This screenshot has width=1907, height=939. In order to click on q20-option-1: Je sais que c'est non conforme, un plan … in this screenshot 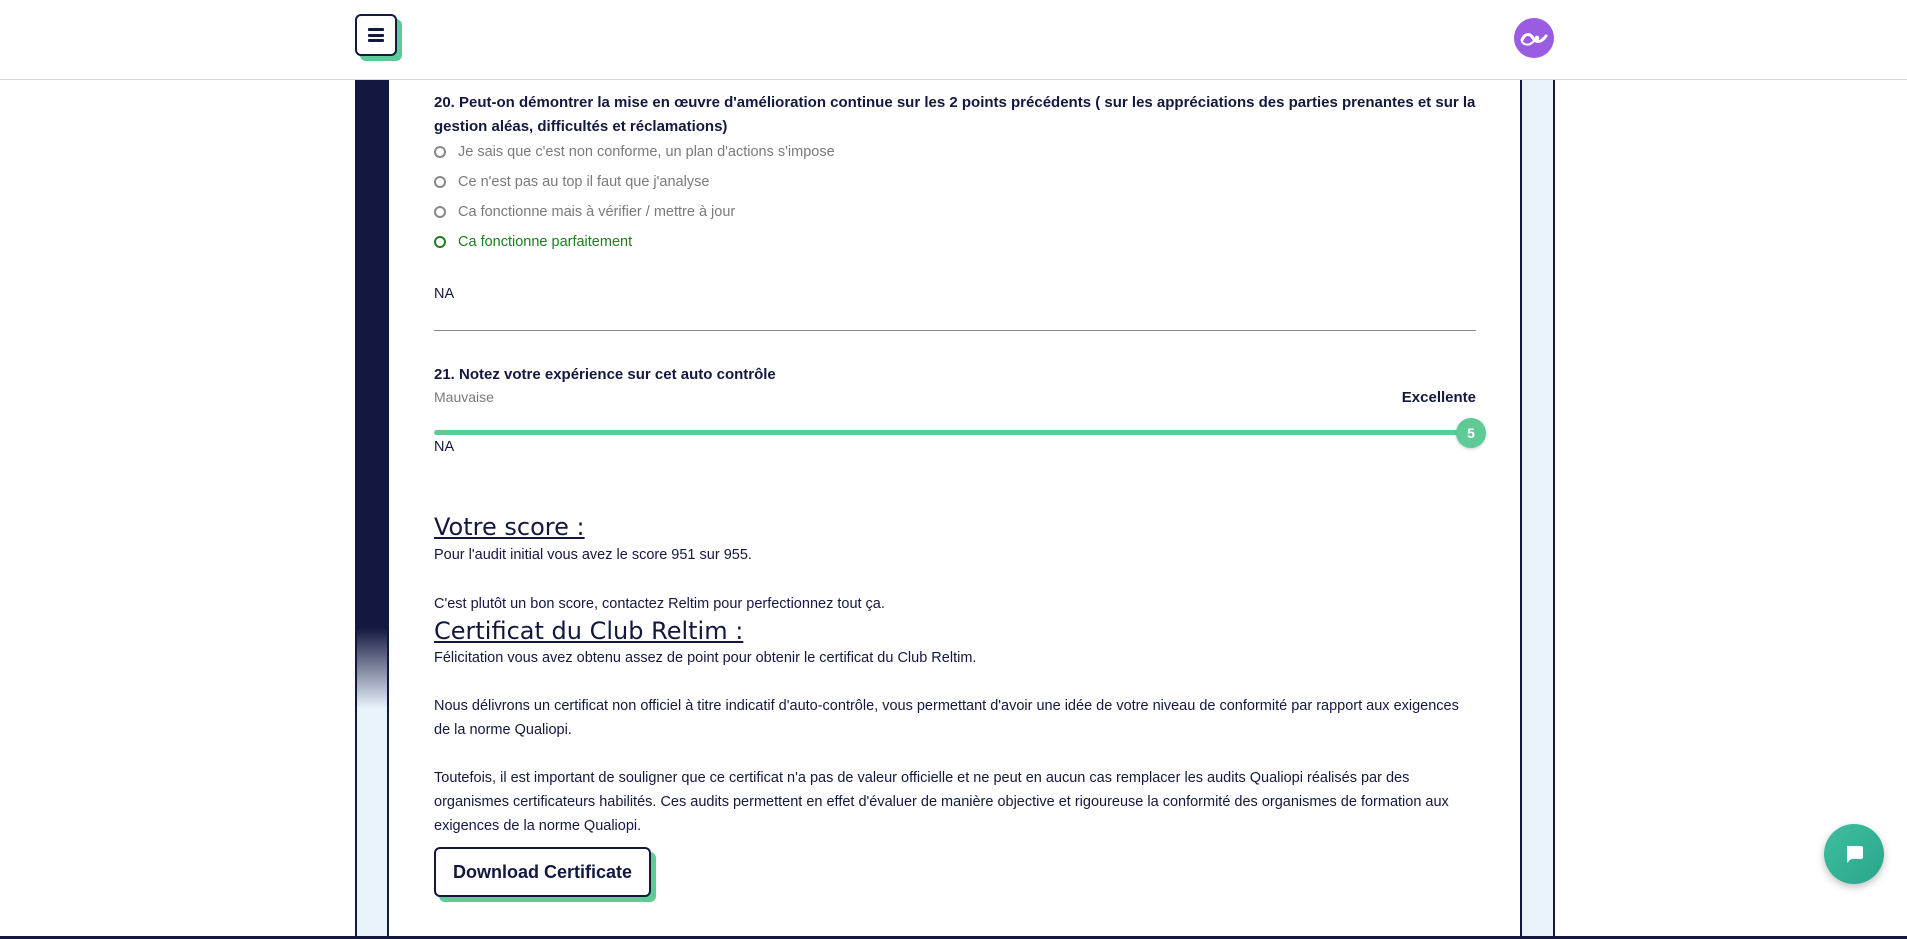, I will do `click(634, 152)`.